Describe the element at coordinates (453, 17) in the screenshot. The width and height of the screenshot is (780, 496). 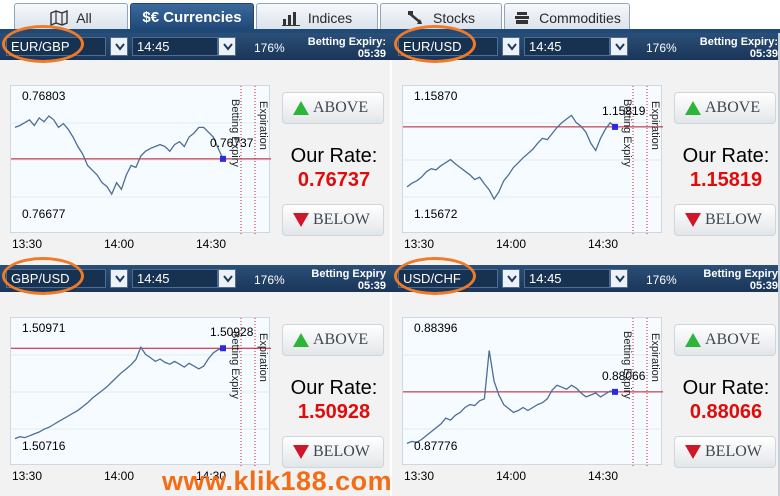
I see `tab-stocks-label: Stocks` at that location.